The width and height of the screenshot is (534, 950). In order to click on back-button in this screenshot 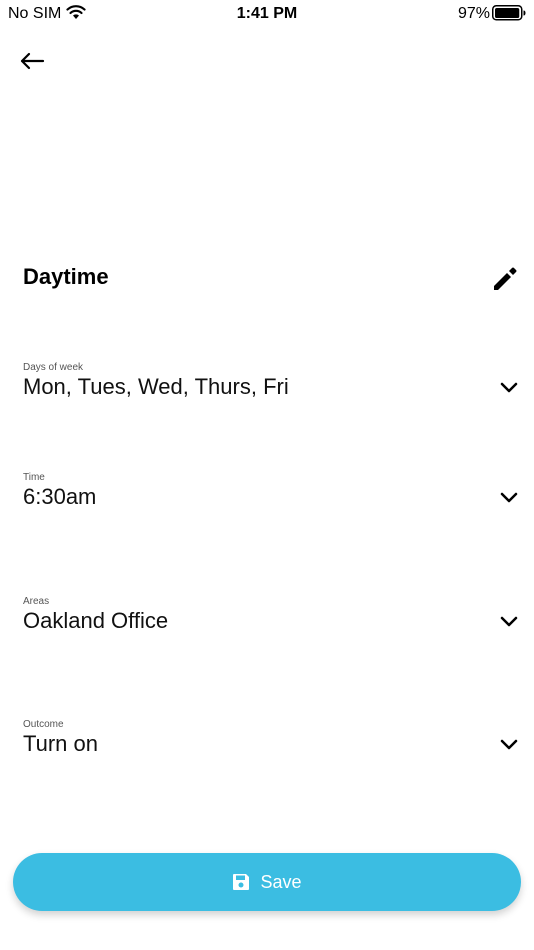, I will do `click(32, 61)`.